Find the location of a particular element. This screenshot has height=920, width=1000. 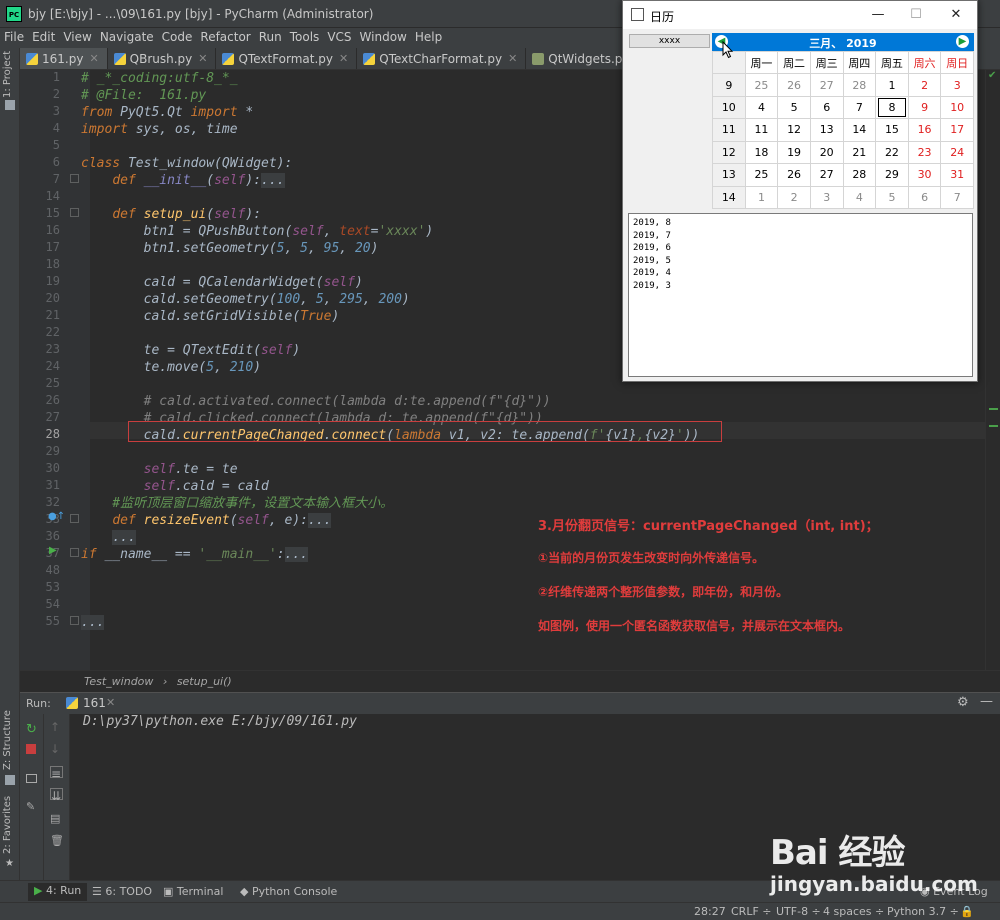

file-encoding: UTF-8 ÷ is located at coordinates (798, 911).